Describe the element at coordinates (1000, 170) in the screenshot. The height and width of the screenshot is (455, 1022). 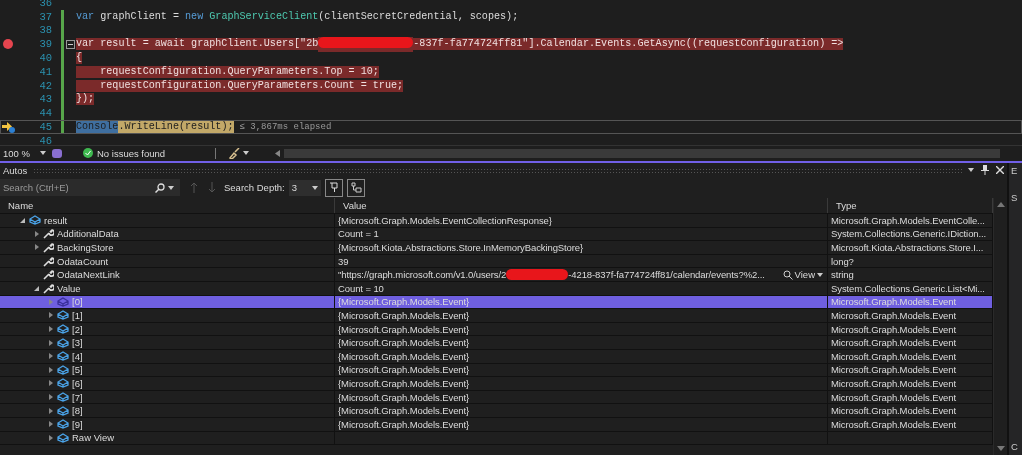
I see `close-icon` at that location.